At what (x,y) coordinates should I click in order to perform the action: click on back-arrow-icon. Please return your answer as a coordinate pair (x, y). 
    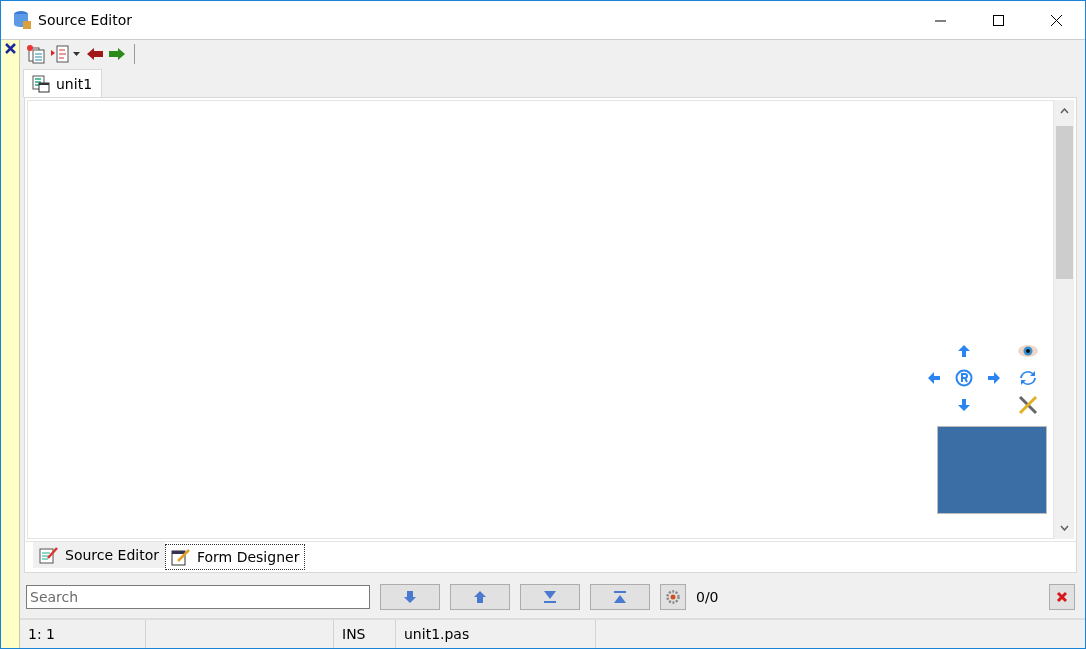
    Looking at the image, I should click on (95, 54).